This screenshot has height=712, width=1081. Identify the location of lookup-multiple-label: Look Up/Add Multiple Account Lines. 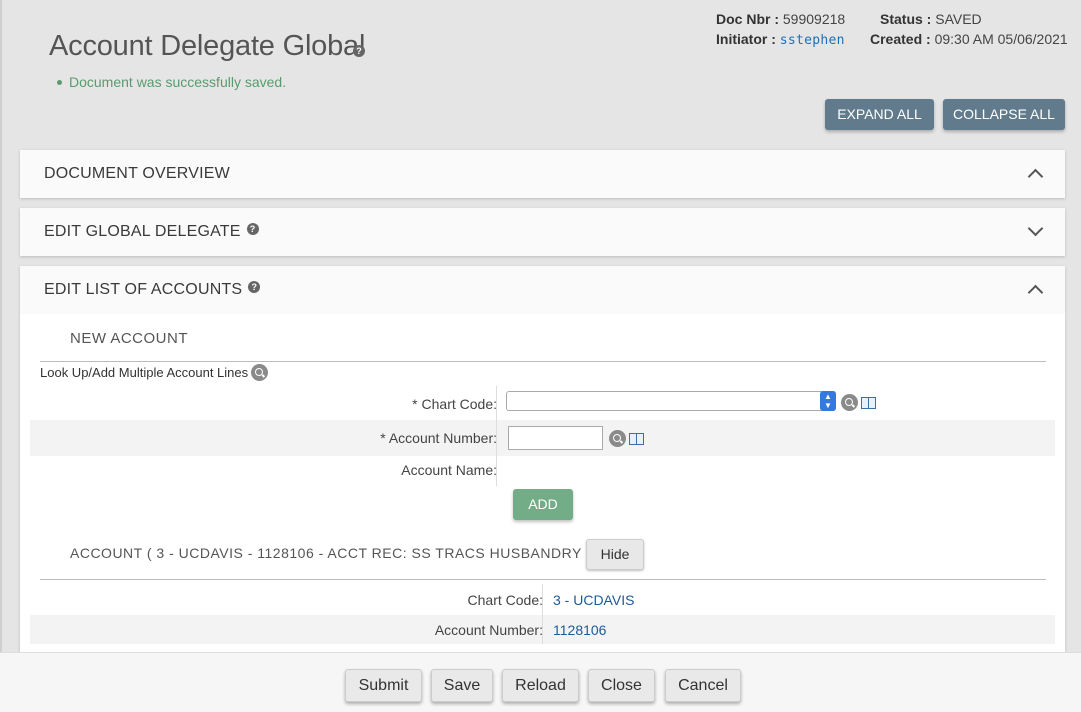
(144, 372).